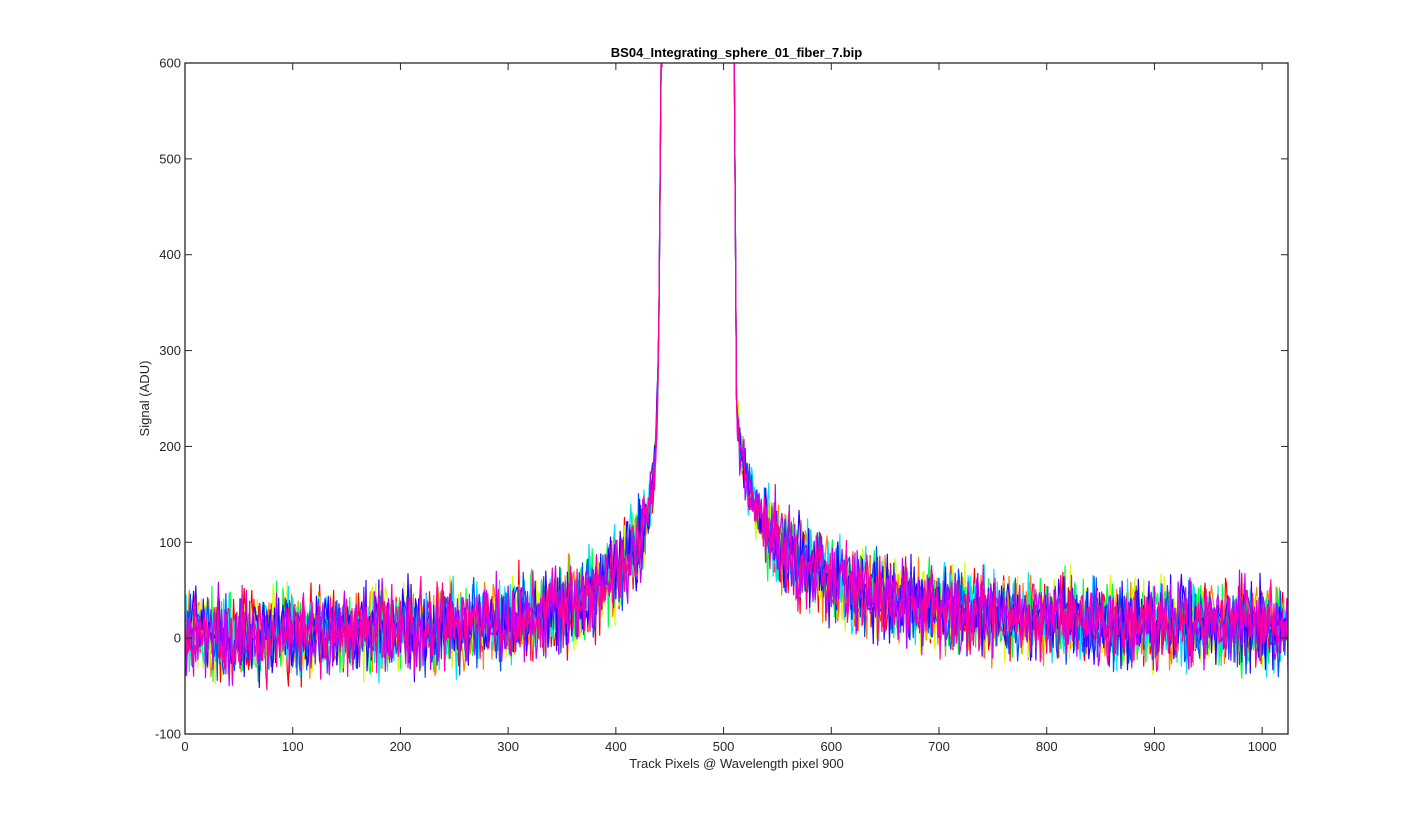  I want to click on chart-title: BS04_Integrating_sphere_01_fiber_7.bip, so click(736, 52).